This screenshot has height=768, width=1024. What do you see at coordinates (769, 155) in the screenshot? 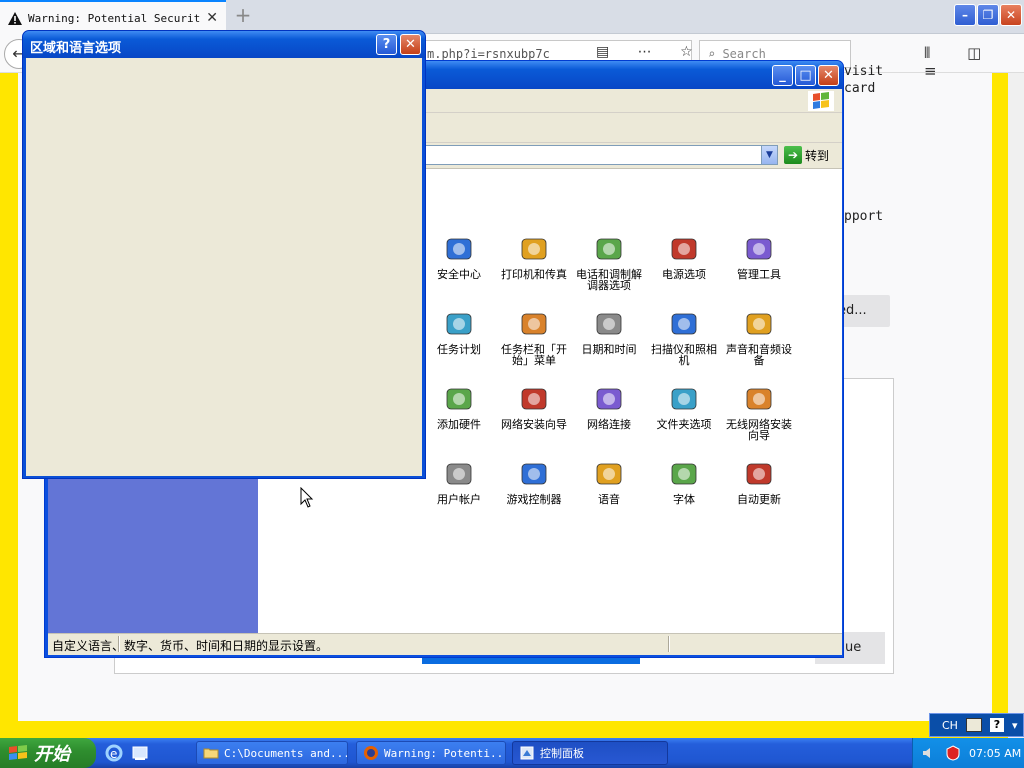
I see `chevron-down-icon: ▼` at bounding box center [769, 155].